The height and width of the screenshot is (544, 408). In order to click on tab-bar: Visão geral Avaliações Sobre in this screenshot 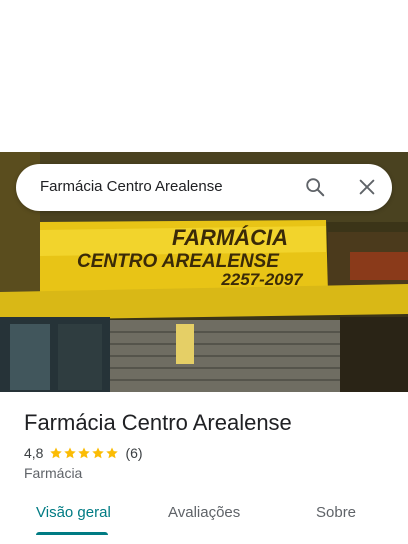, I will do `click(204, 518)`.